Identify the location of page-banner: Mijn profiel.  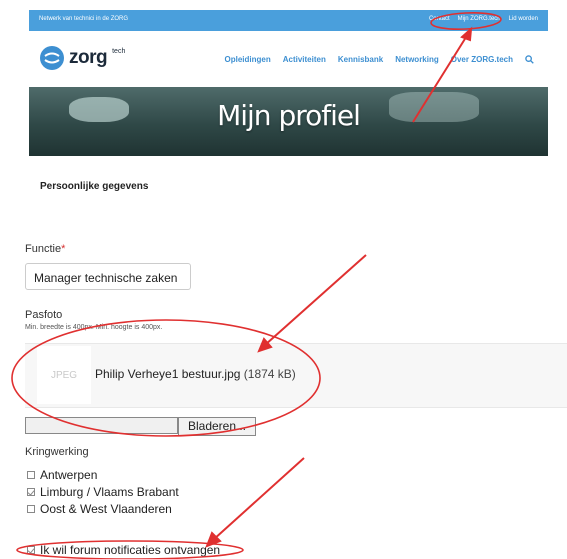
(288, 121).